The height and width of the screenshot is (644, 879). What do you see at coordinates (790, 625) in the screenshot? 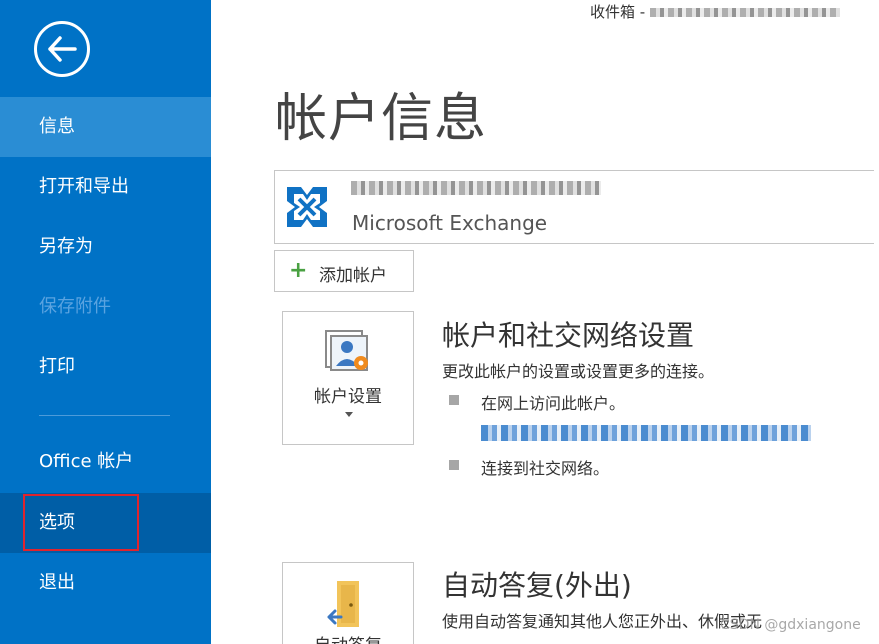
I see `watermark: CSDN @gdxiangone` at bounding box center [790, 625].